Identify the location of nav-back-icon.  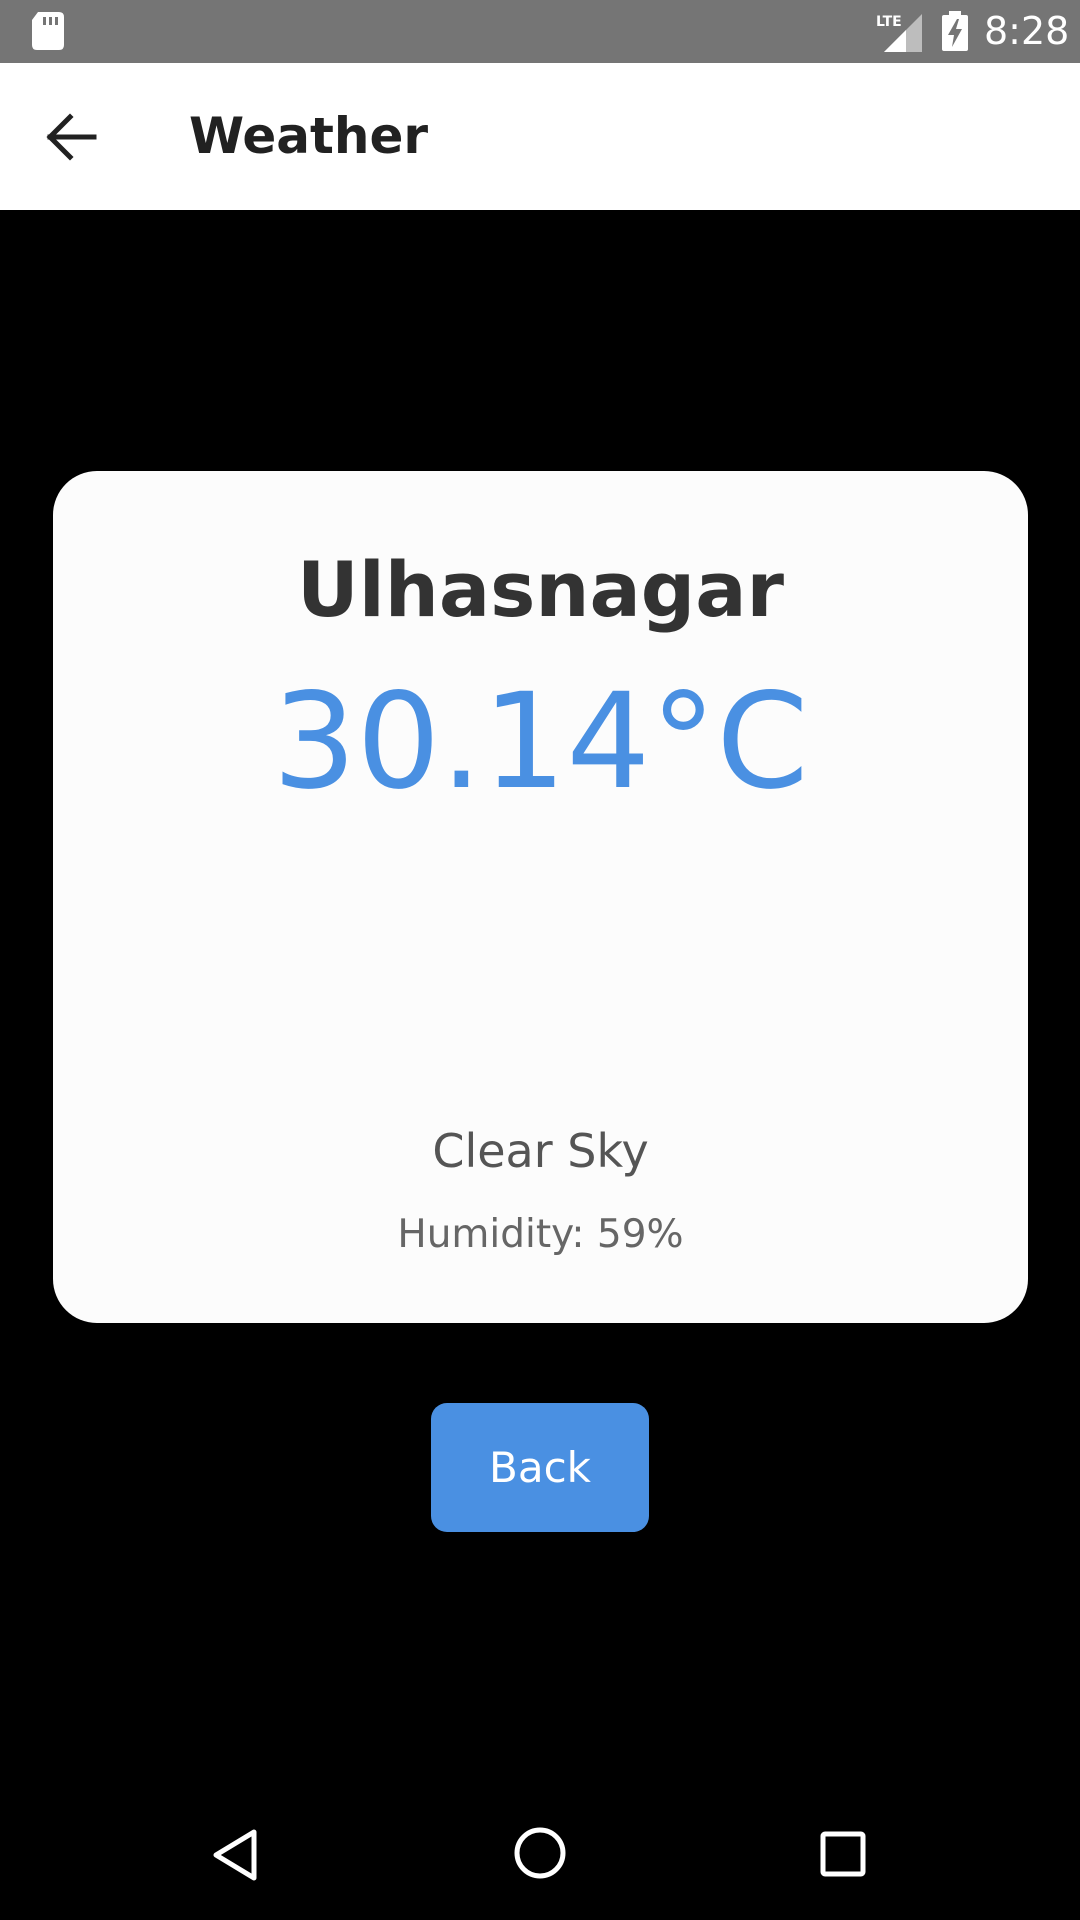
(235, 1855).